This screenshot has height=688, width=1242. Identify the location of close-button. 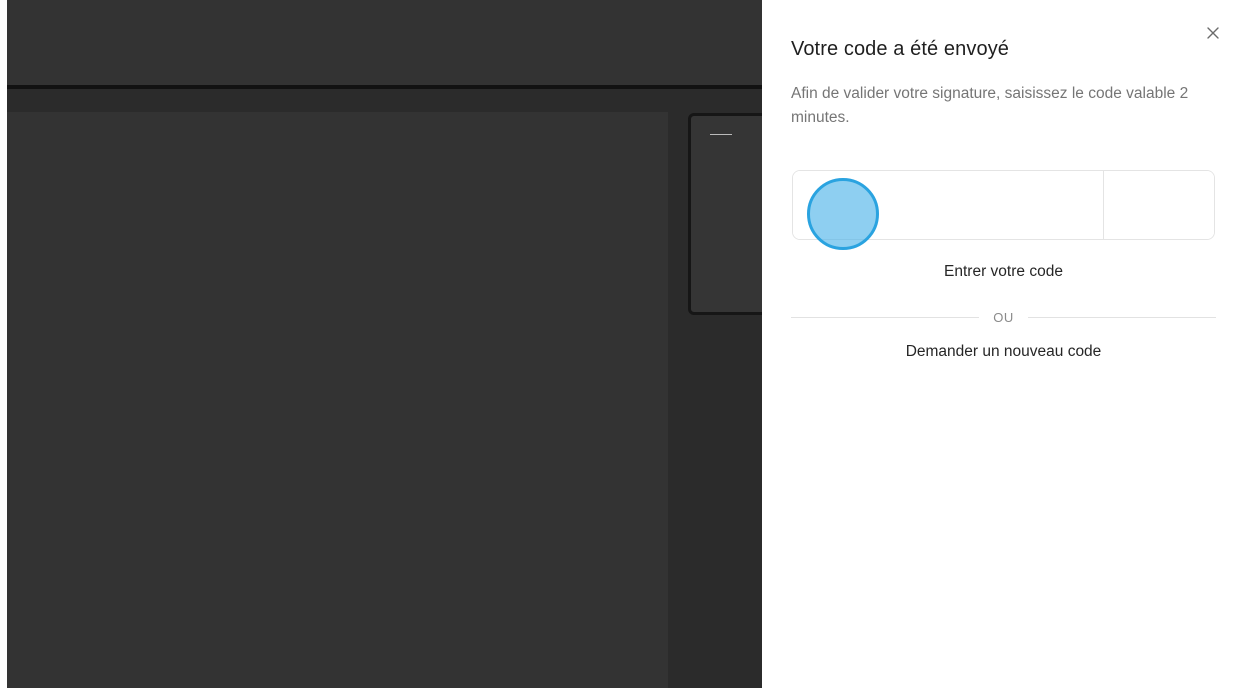
(1213, 33).